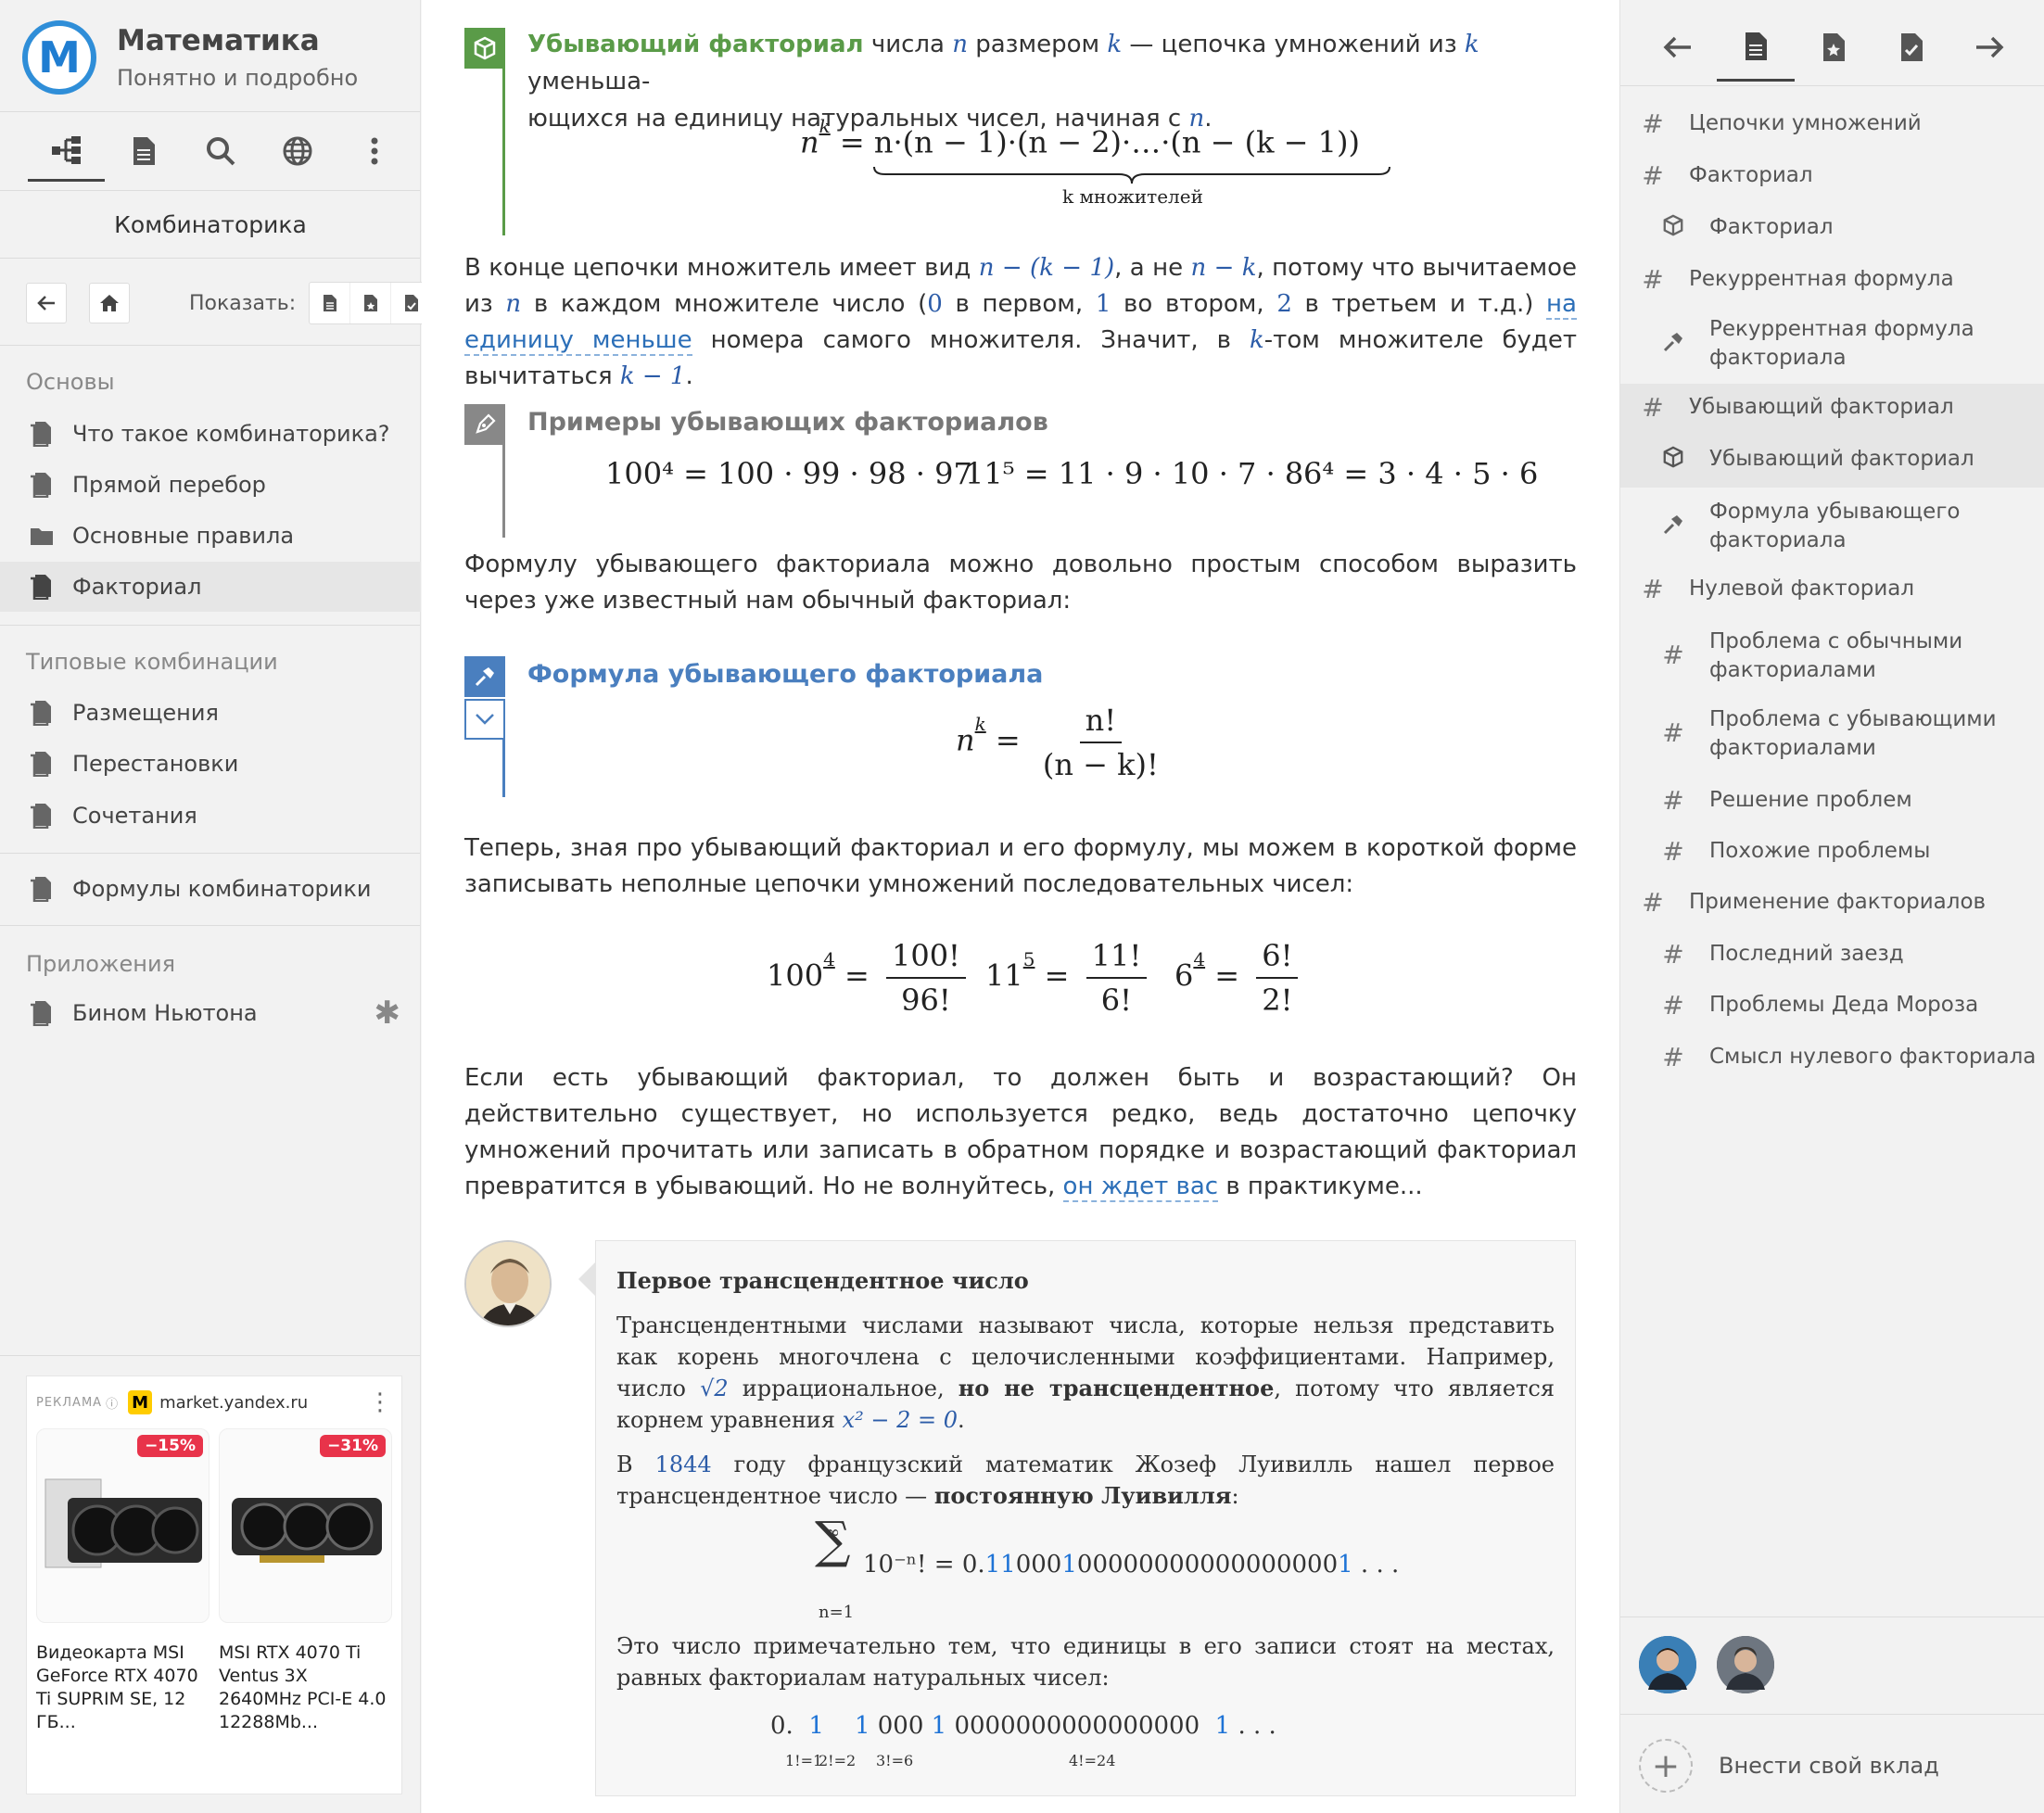  I want to click on sidebar-item-perestanovki: Перестановки, so click(210, 764).